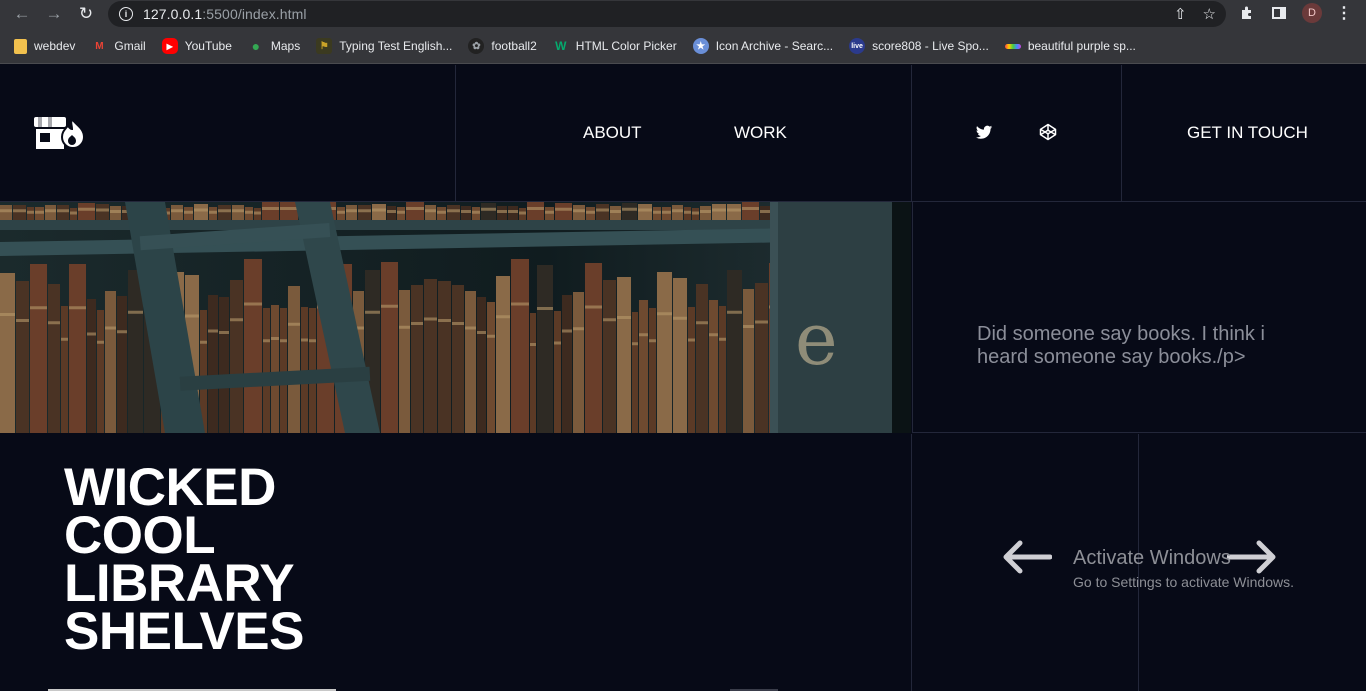  What do you see at coordinates (126, 14) in the screenshot?
I see `site-info-icon: i` at bounding box center [126, 14].